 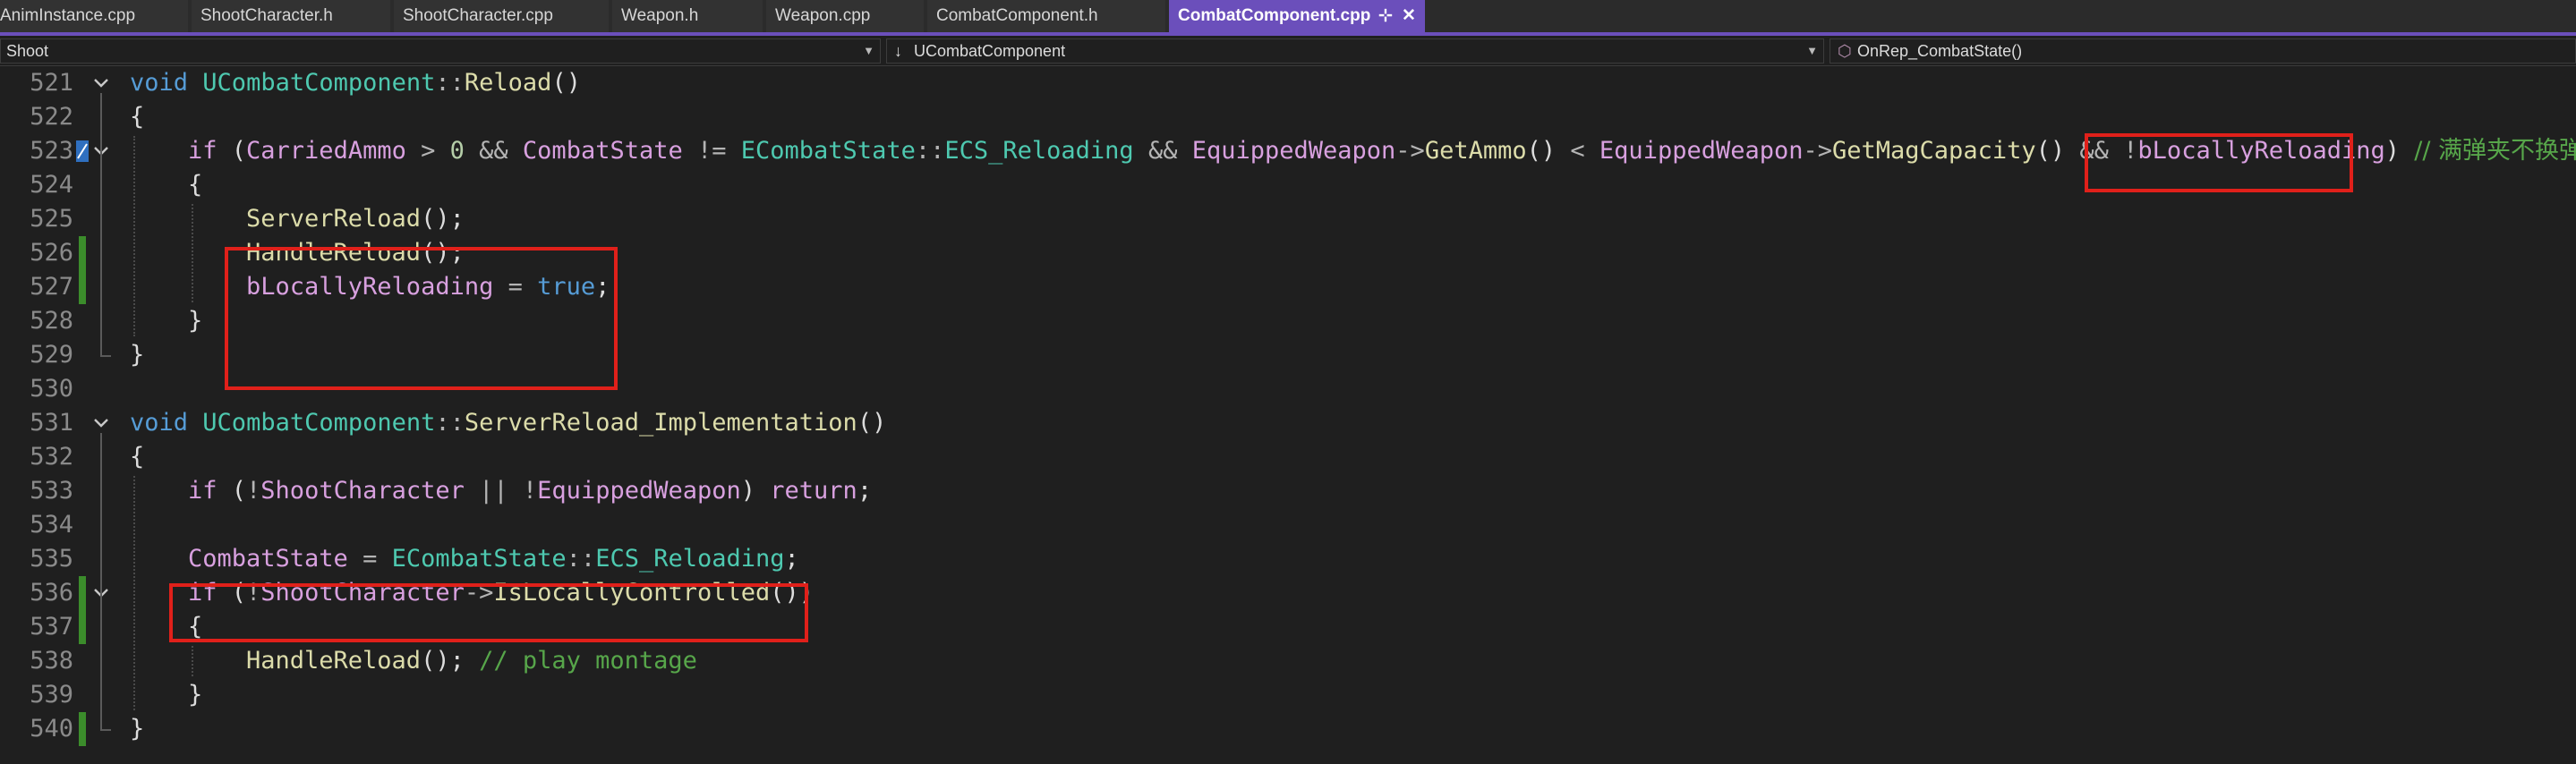 I want to click on line-number: 534, so click(x=51, y=525).